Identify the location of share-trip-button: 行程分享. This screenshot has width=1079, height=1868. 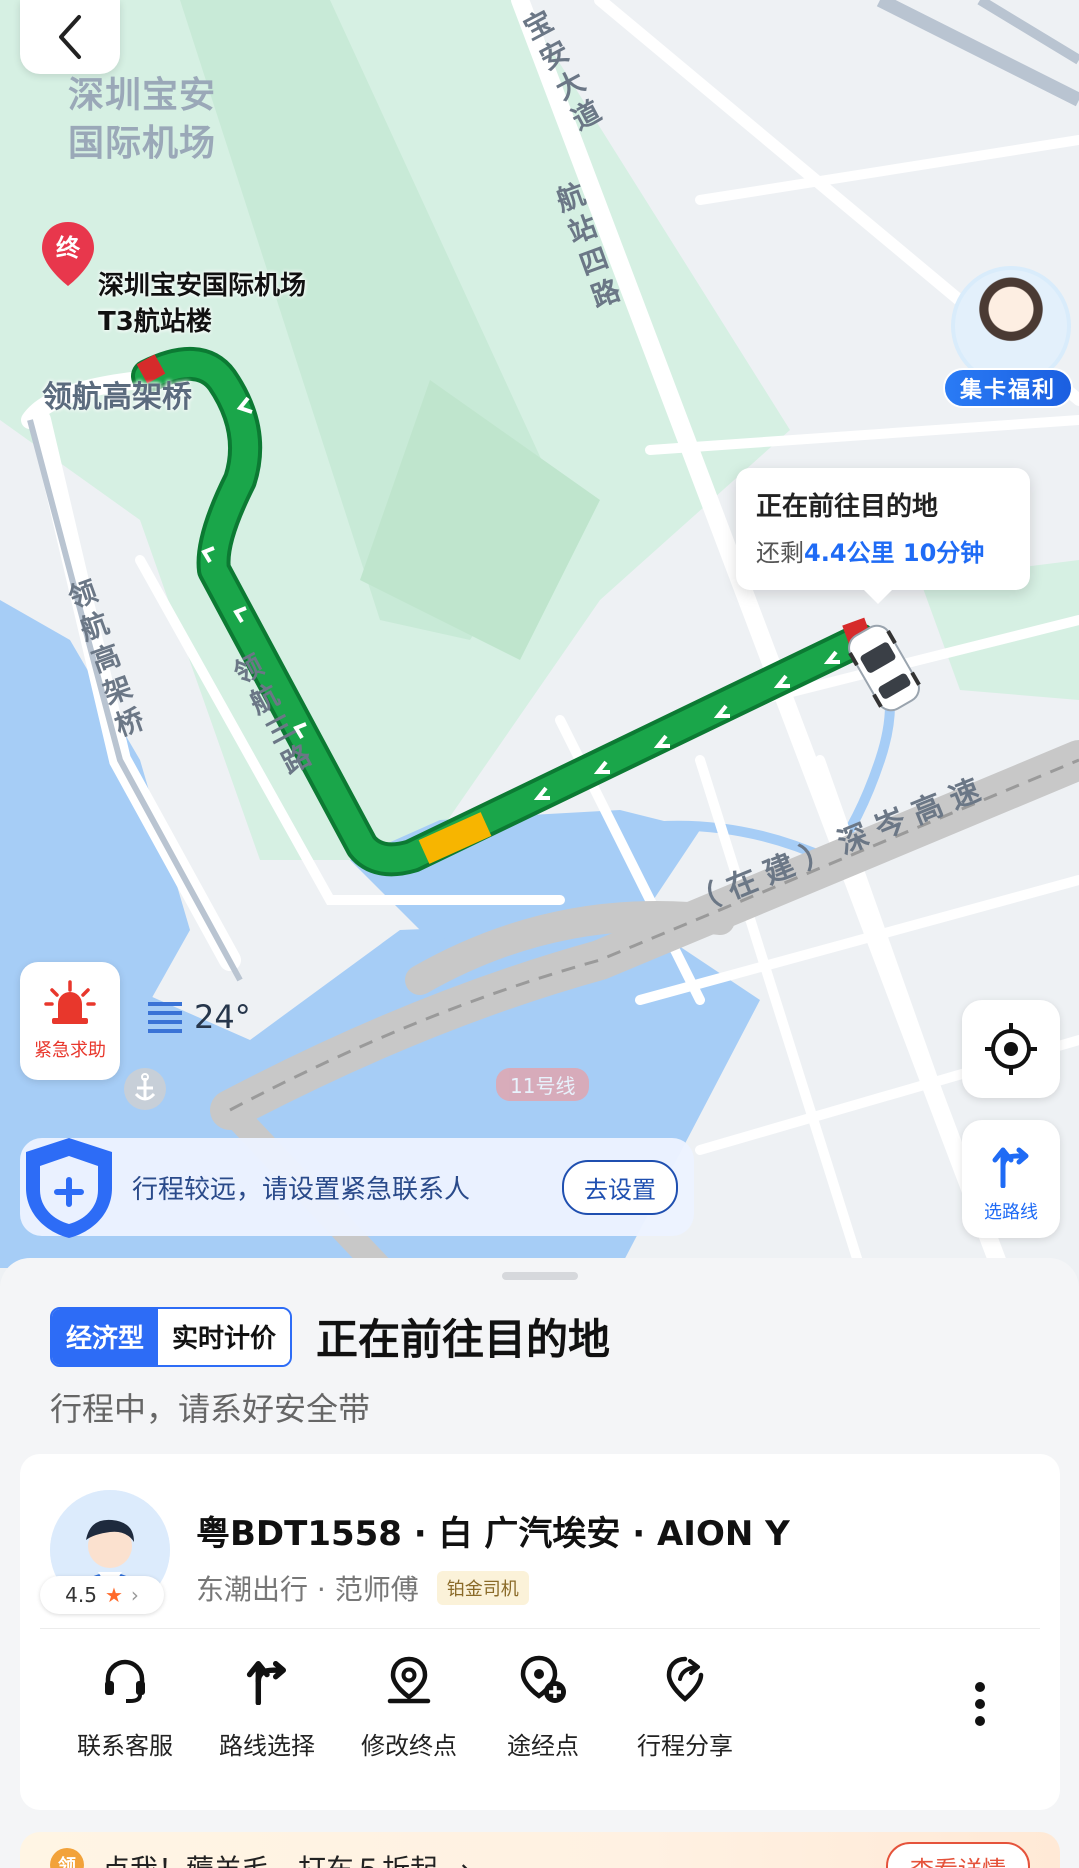
(685, 1705).